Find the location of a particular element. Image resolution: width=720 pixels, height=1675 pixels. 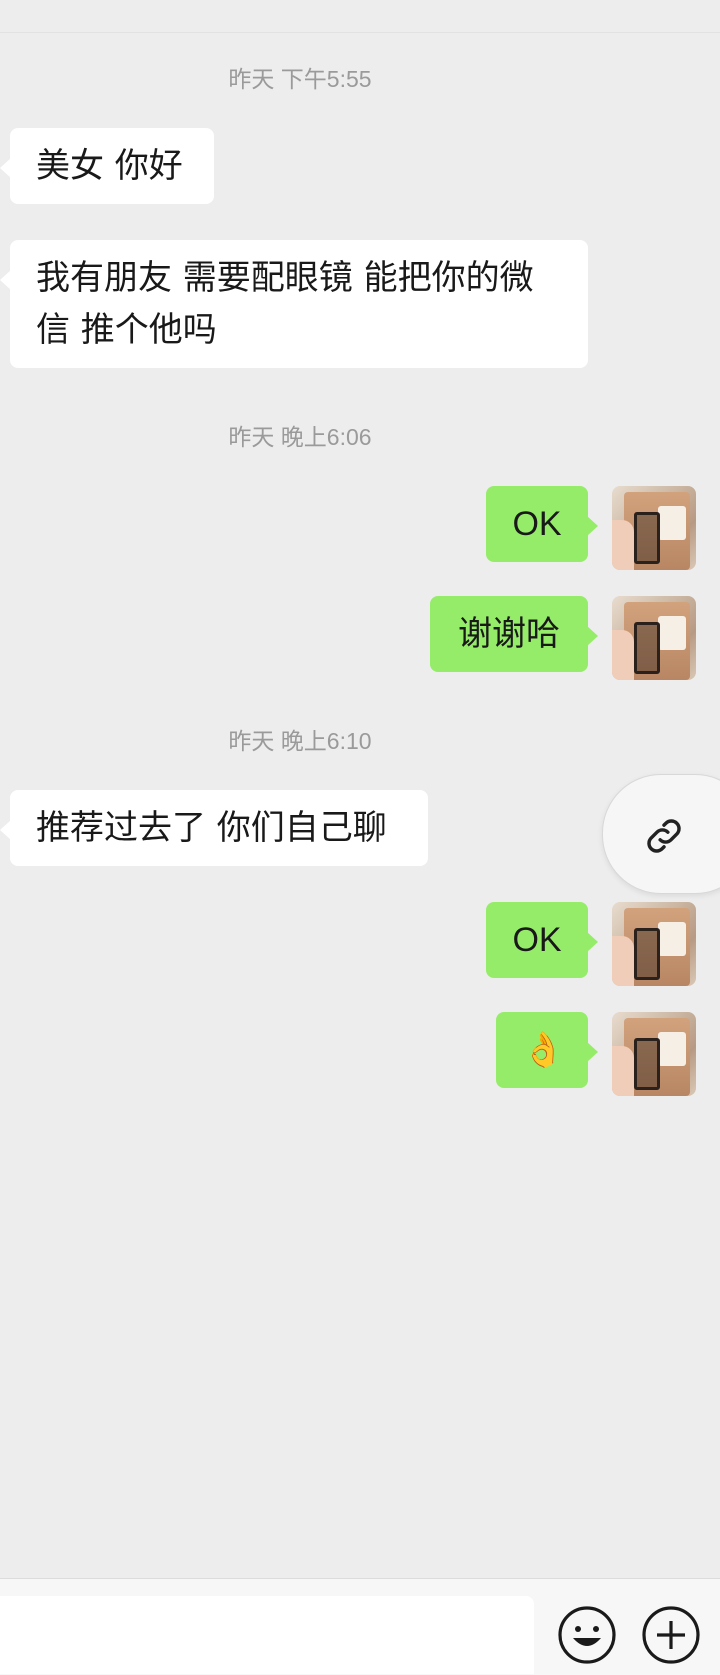

timestamp: 昨天 下午5:55 is located at coordinates (300, 79).